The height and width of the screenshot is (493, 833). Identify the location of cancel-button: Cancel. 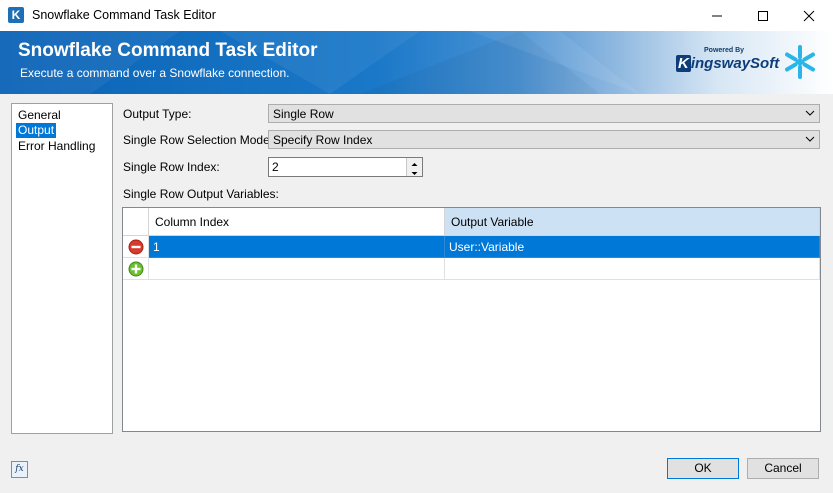
(783, 468).